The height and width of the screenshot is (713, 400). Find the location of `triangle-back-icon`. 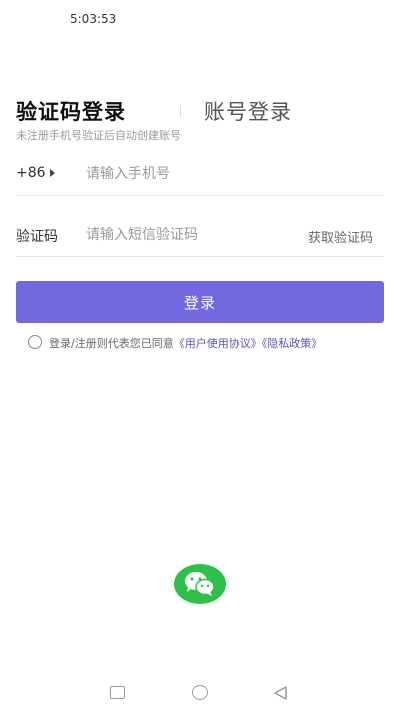

triangle-back-icon is located at coordinates (280, 693).